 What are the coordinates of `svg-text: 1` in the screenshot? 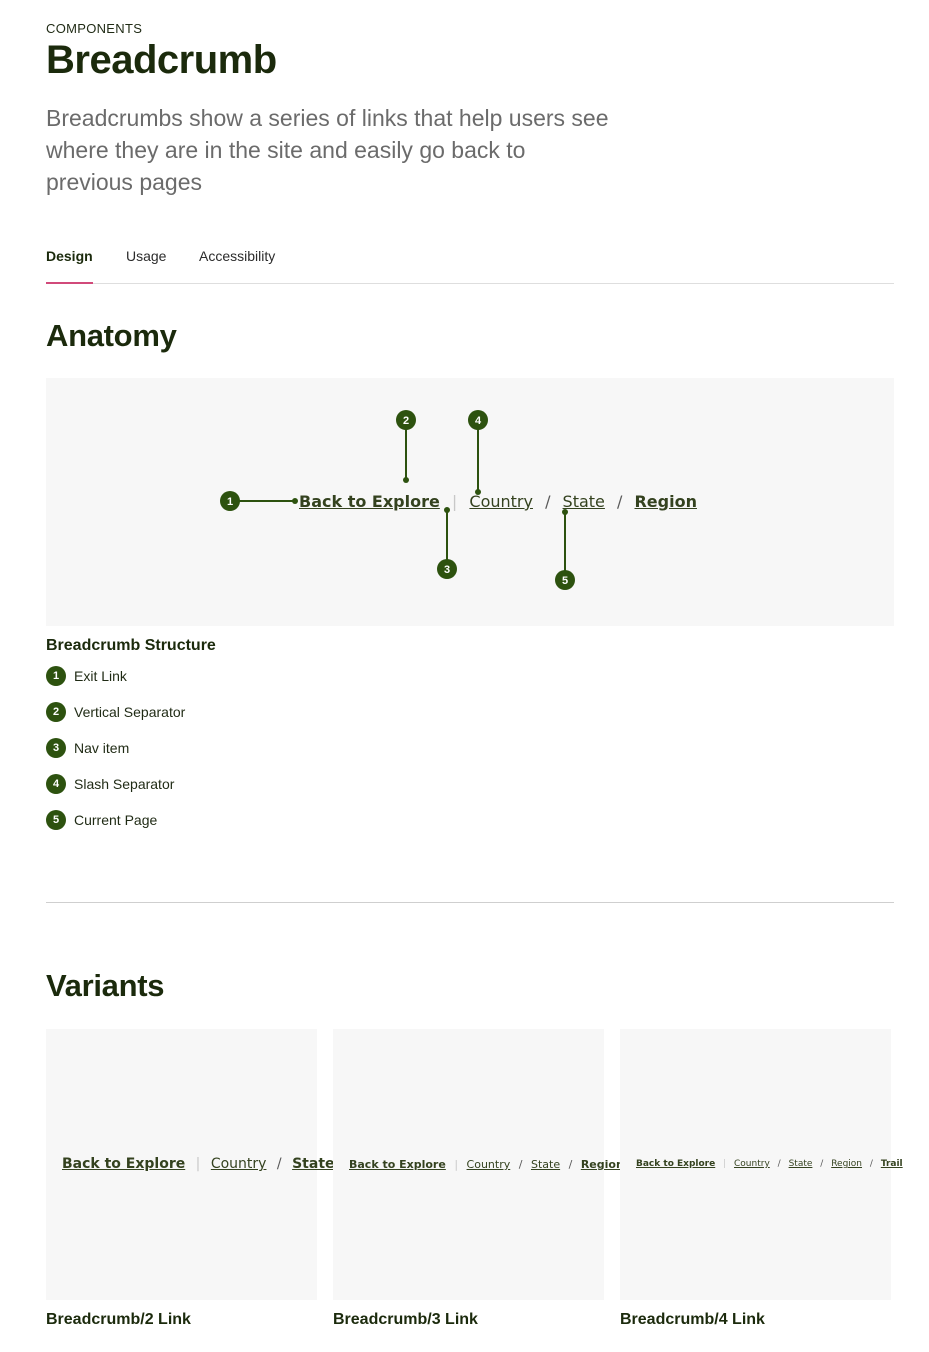 It's located at (230, 502).